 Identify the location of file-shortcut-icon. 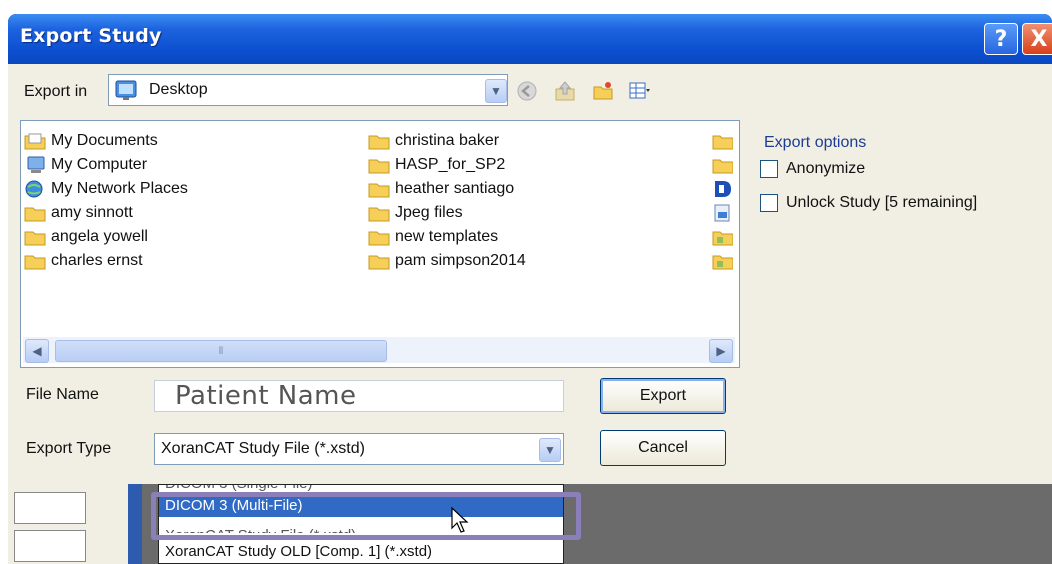
(722, 213).